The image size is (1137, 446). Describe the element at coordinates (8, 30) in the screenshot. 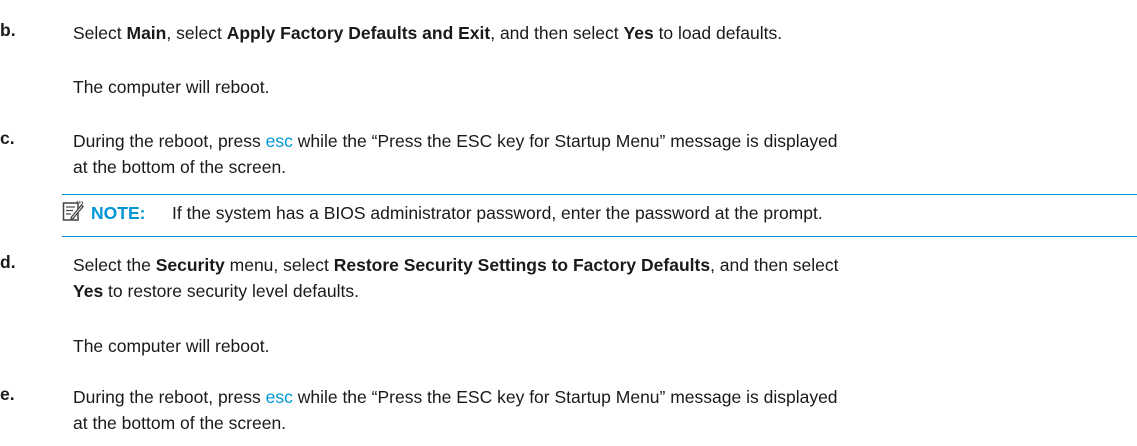

I see `step-letter: b.` at that location.